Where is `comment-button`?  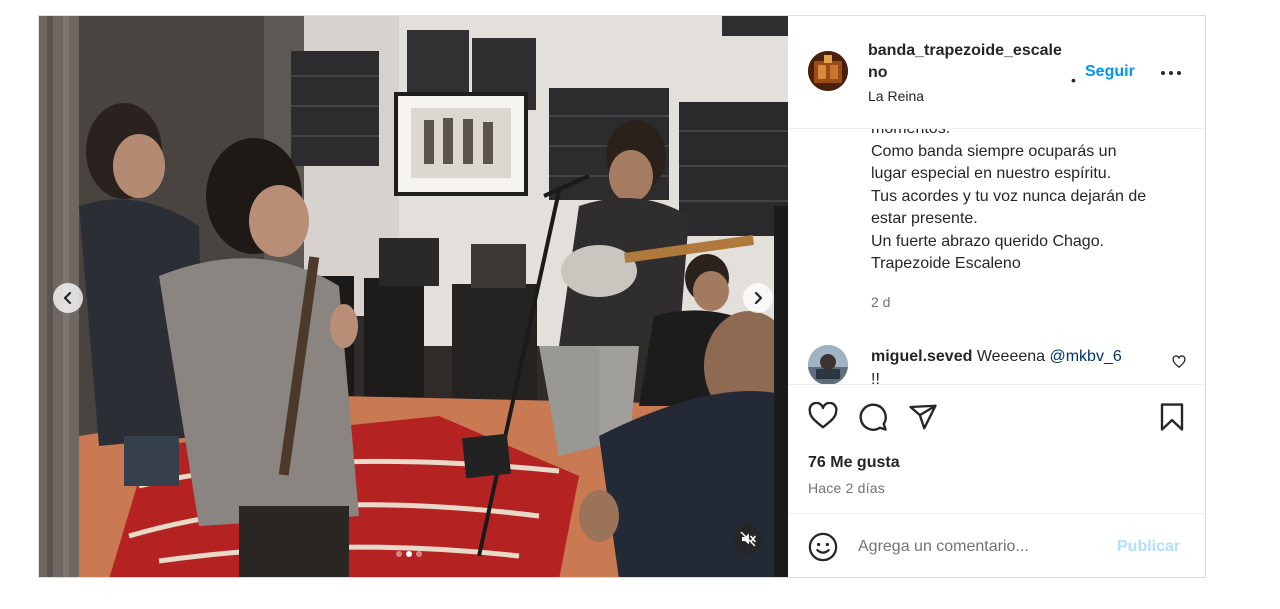
comment-button is located at coordinates (873, 419).